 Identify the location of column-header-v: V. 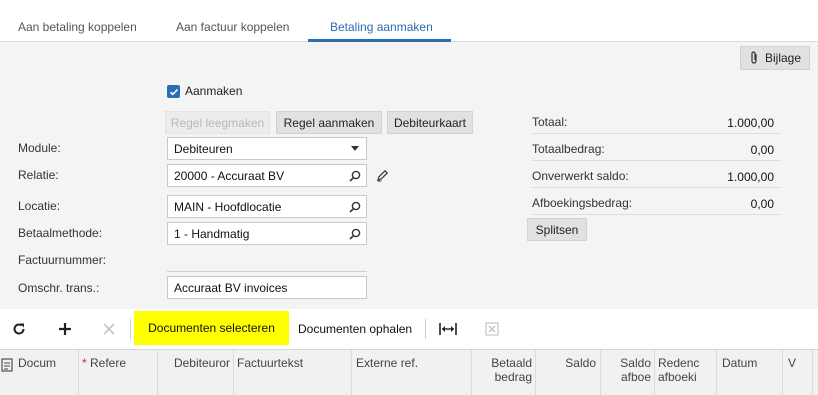
(798, 363).